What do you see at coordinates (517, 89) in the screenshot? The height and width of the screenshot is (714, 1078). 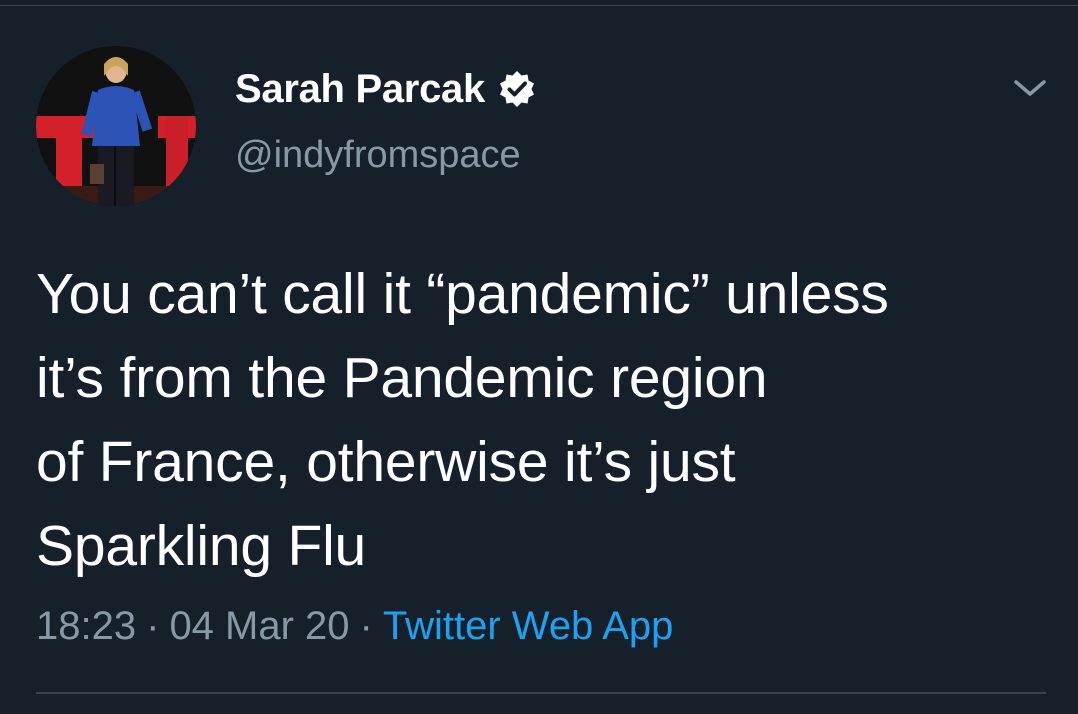 I see `verified-badge-icon` at bounding box center [517, 89].